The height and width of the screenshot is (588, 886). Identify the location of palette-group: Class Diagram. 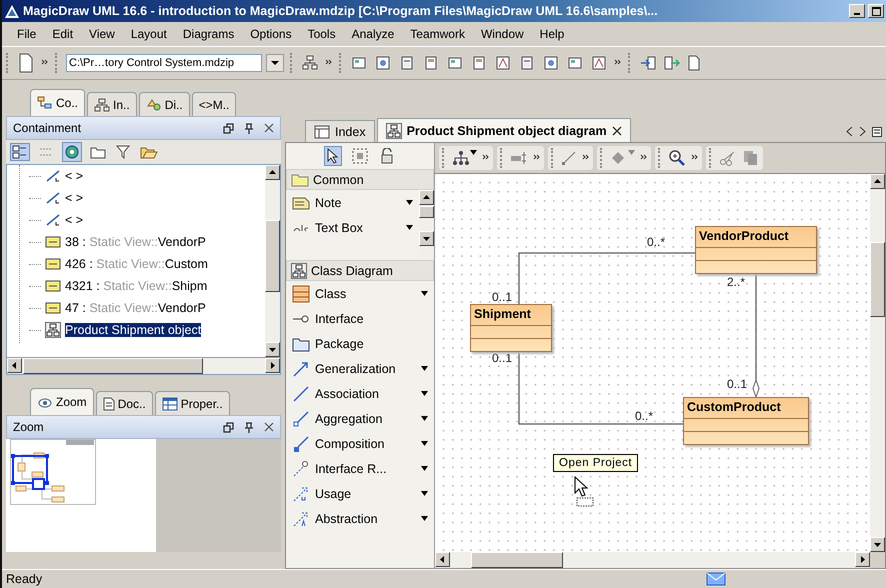
(360, 270).